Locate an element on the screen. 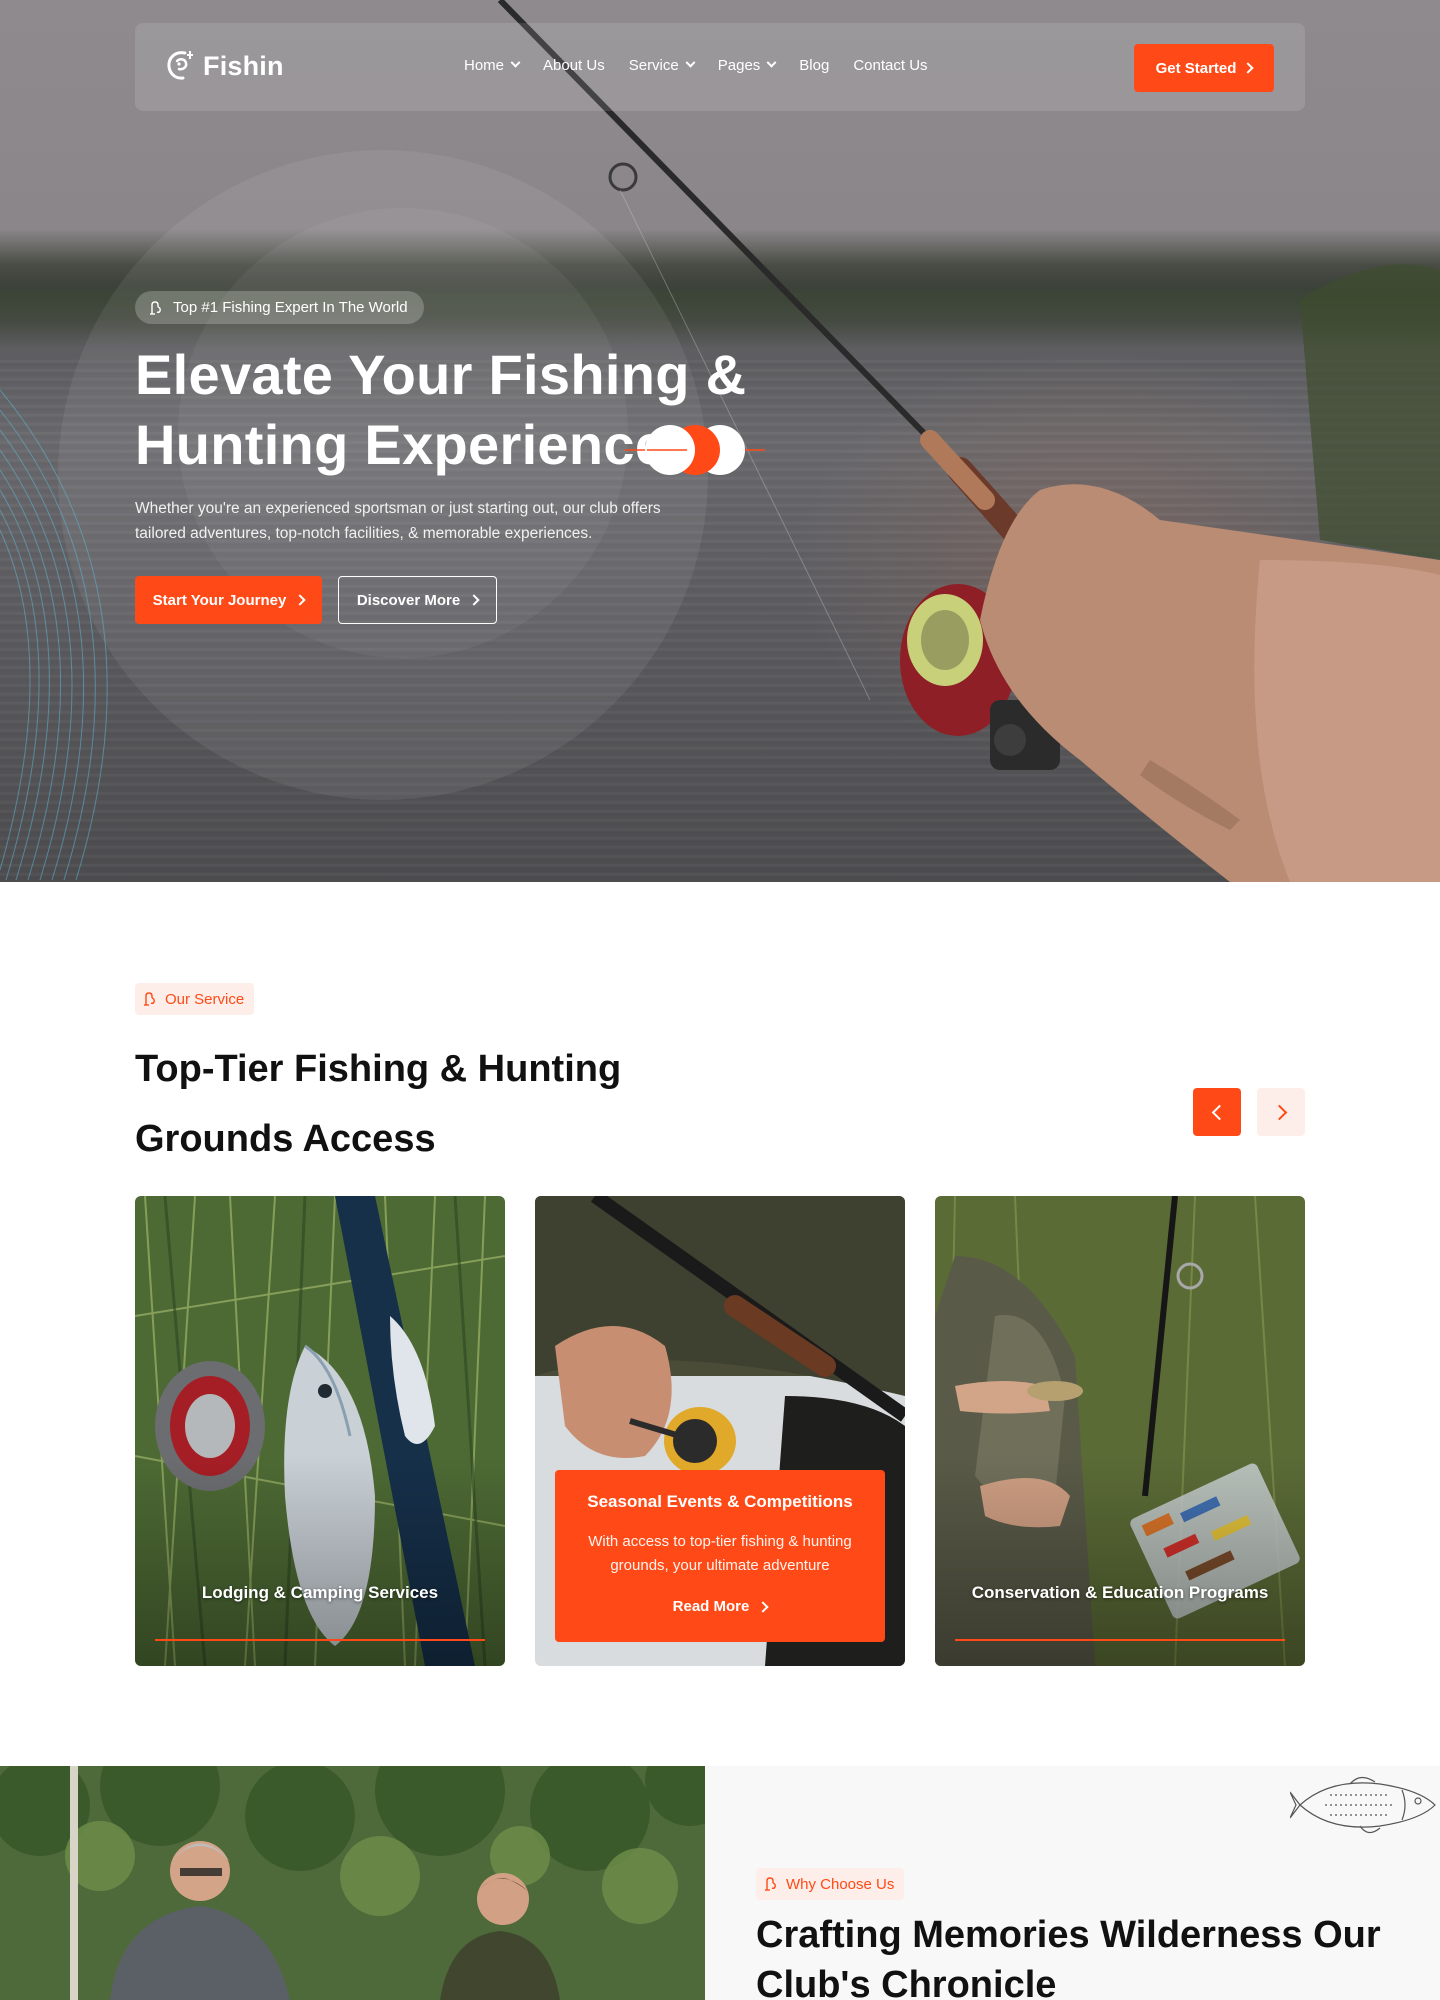 Image resolution: width=1440 pixels, height=2000 pixels. anglers-in-forest-image is located at coordinates (352, 1883).